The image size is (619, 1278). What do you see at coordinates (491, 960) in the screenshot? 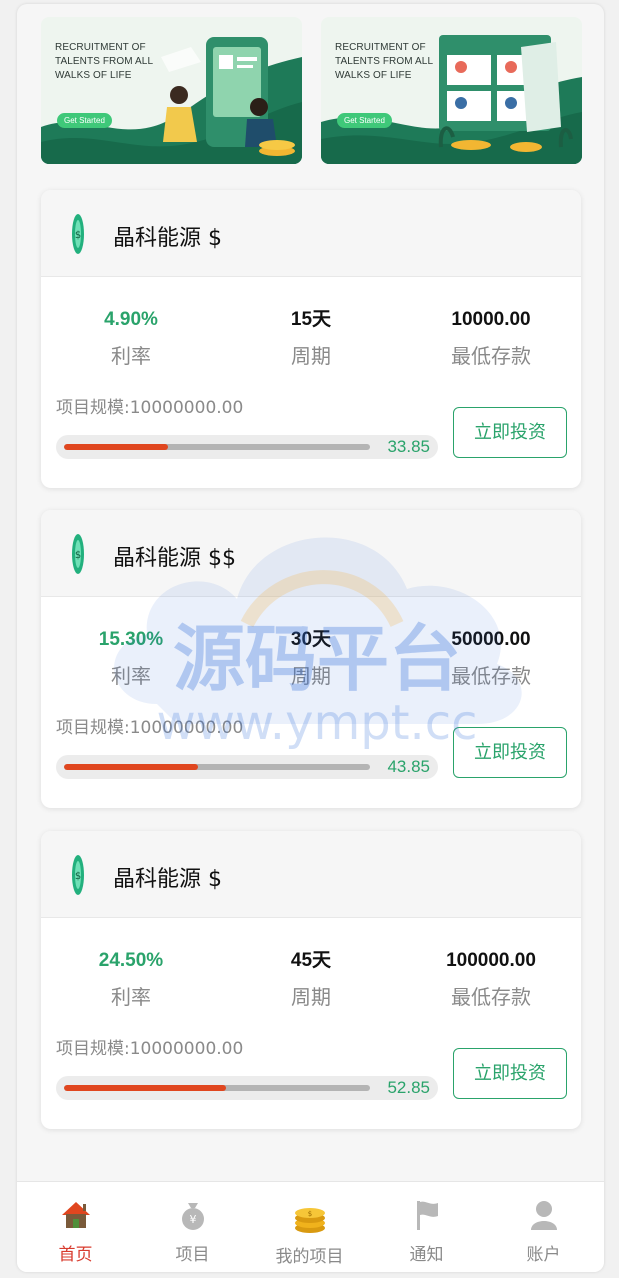
I see `min-deposit-value: 100000.00` at bounding box center [491, 960].